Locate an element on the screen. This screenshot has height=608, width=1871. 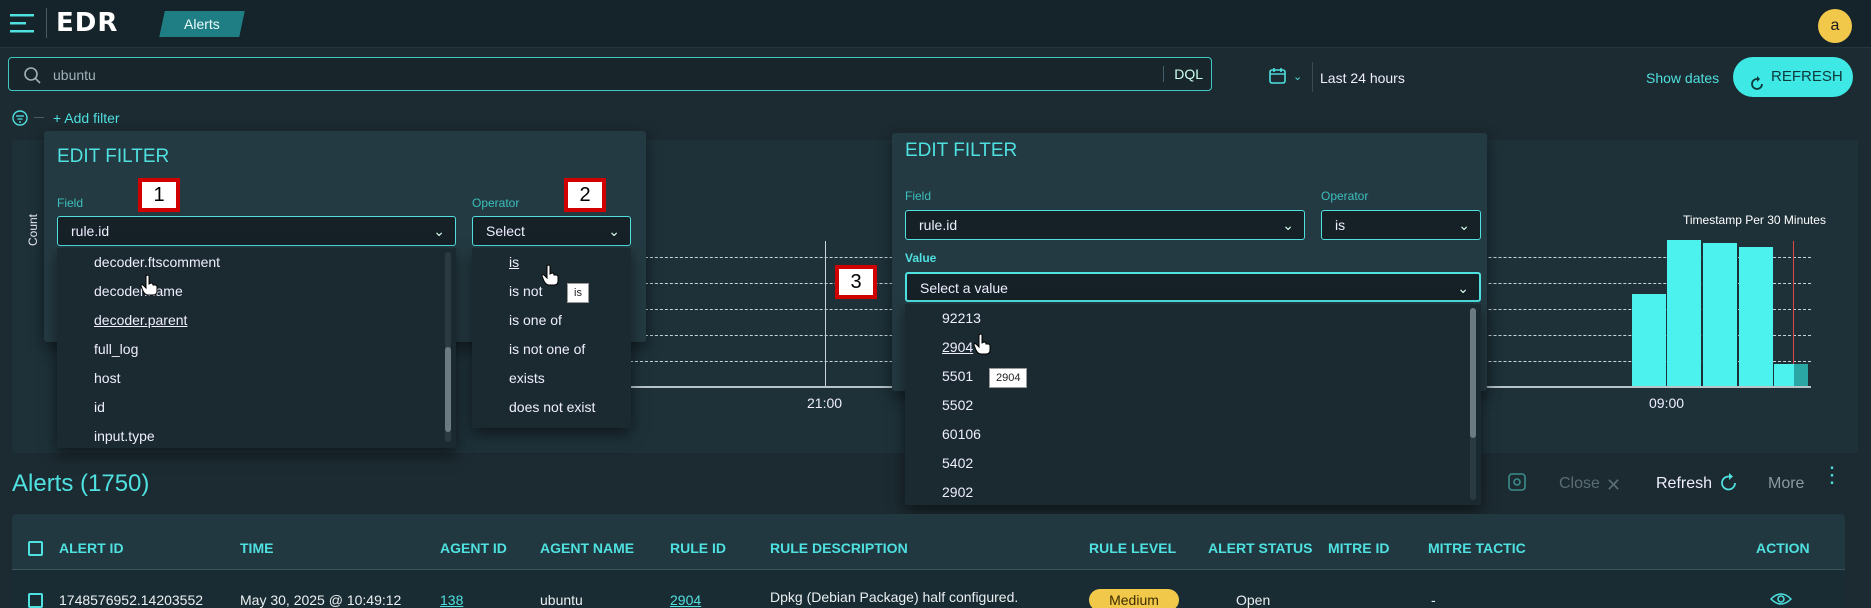
field-option: full_log is located at coordinates (116, 349).